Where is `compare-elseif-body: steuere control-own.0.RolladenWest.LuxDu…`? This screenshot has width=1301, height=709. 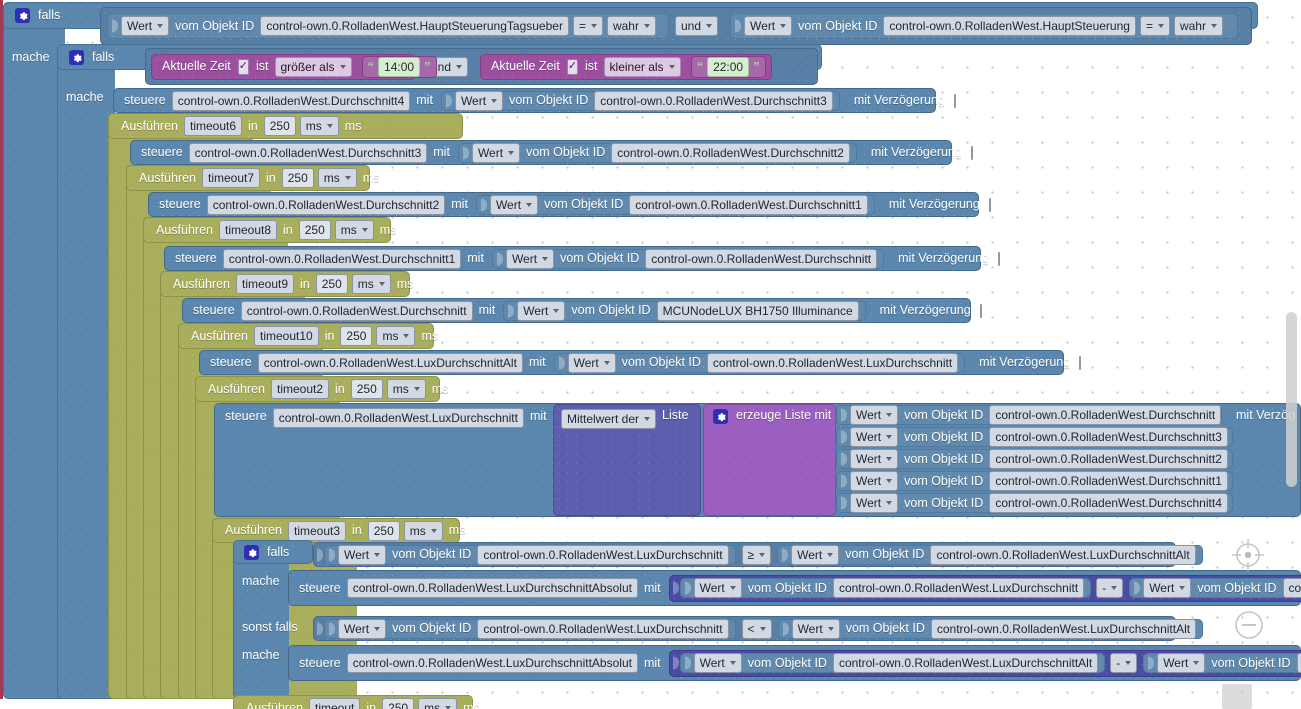 compare-elseif-body: steuere control-own.0.RolladenWest.LuxDu… is located at coordinates (794, 663).